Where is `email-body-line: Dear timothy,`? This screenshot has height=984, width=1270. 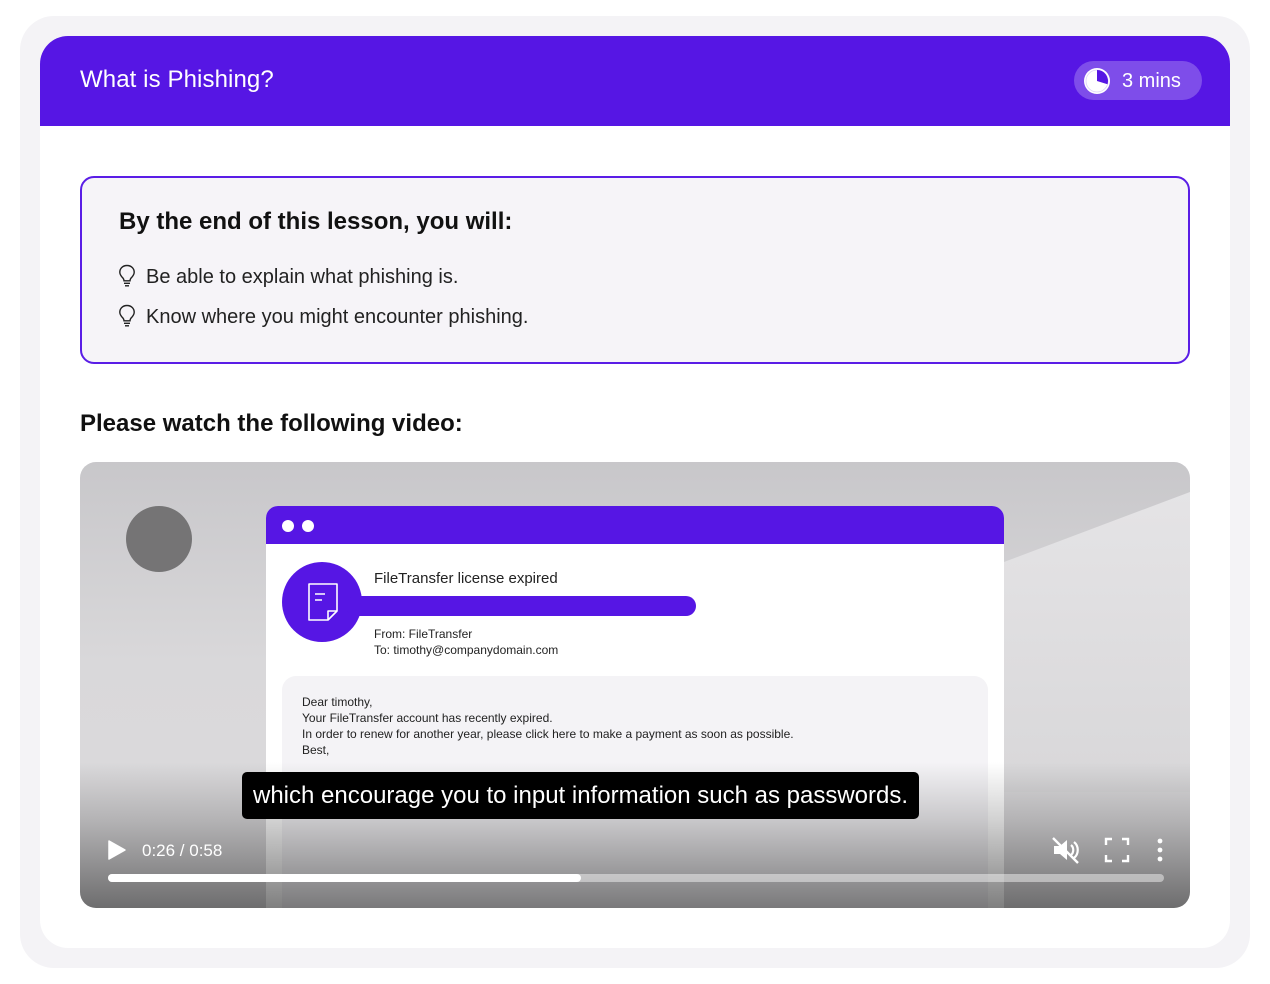
email-body-line: Dear timothy, is located at coordinates (337, 702).